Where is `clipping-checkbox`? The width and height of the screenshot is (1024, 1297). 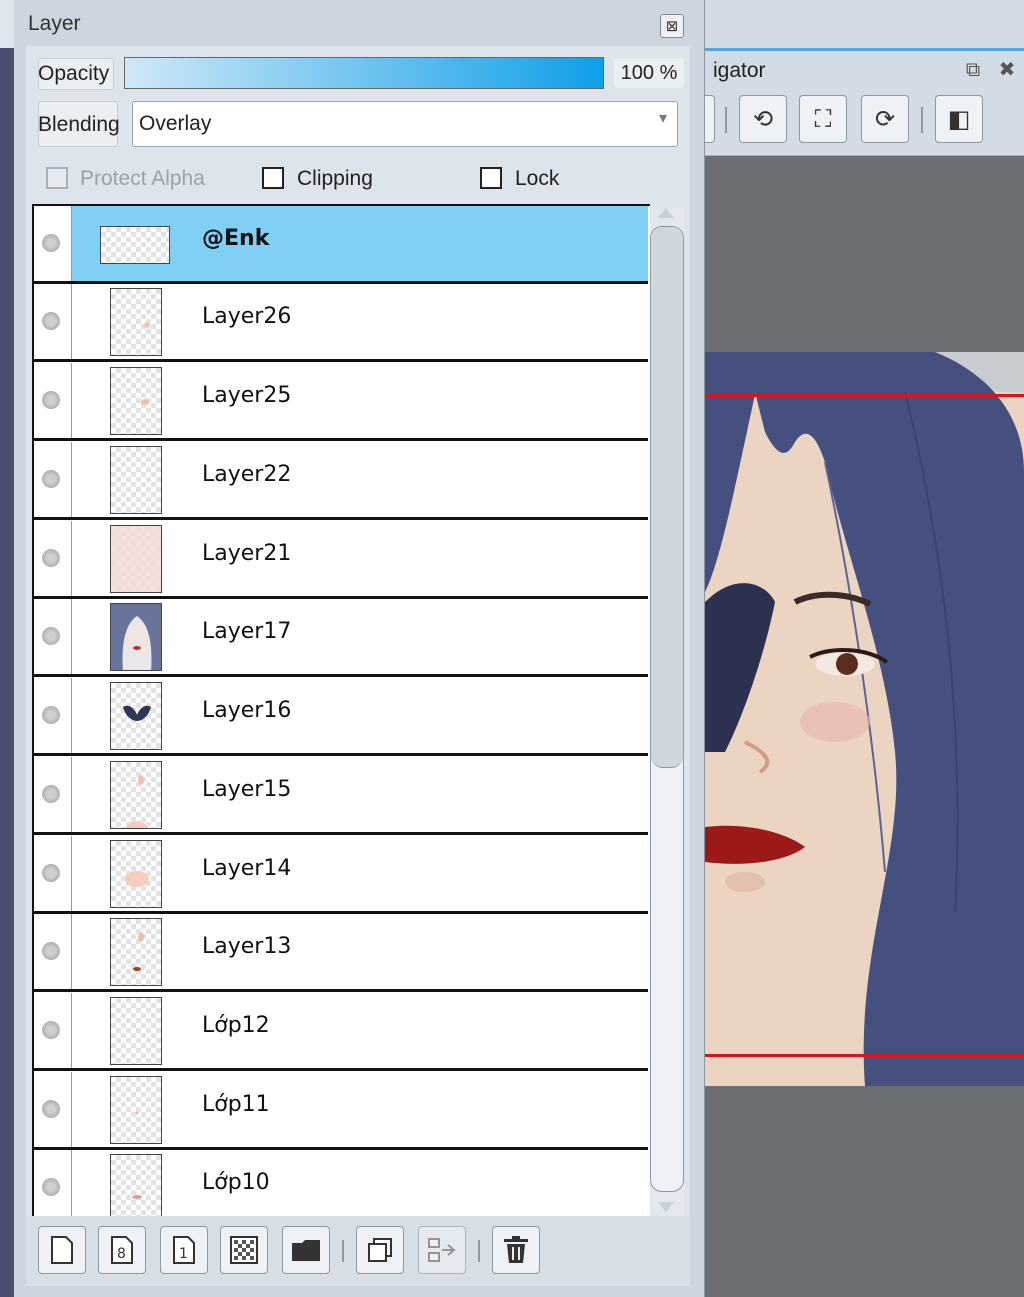
clipping-checkbox is located at coordinates (273, 178).